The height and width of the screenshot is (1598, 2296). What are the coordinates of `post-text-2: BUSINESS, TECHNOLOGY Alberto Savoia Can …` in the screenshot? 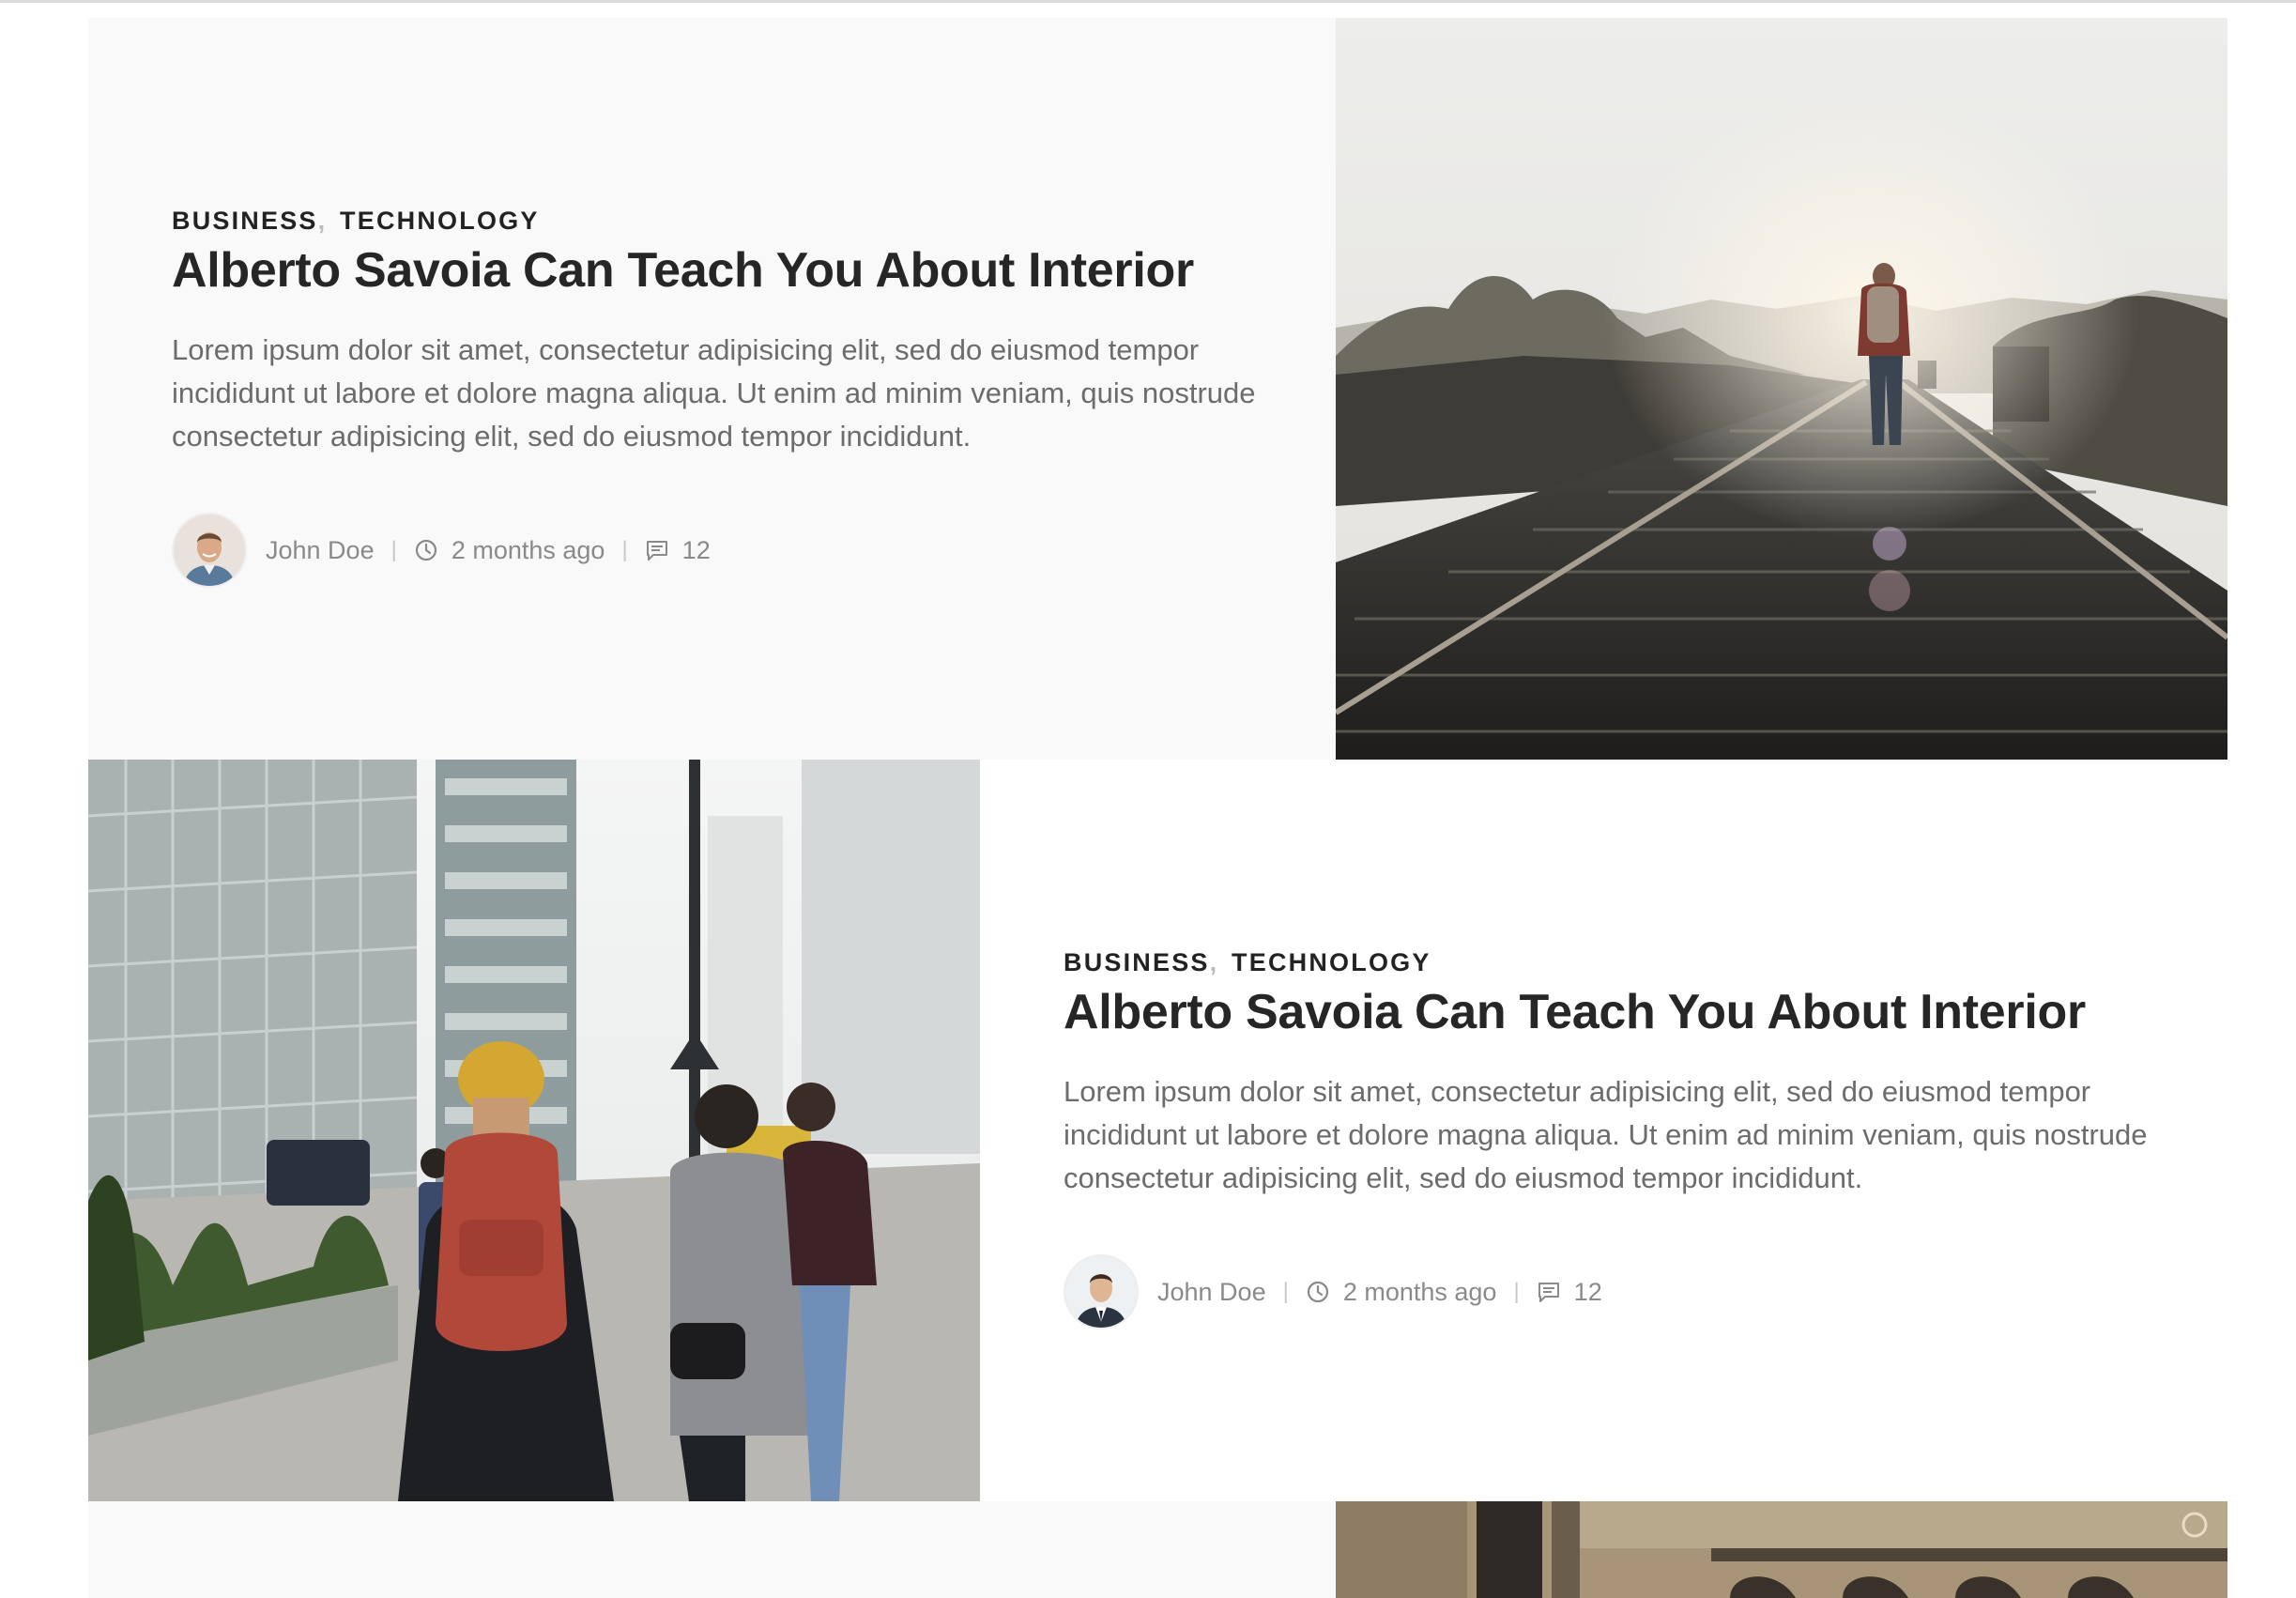 It's located at (1641, 1138).